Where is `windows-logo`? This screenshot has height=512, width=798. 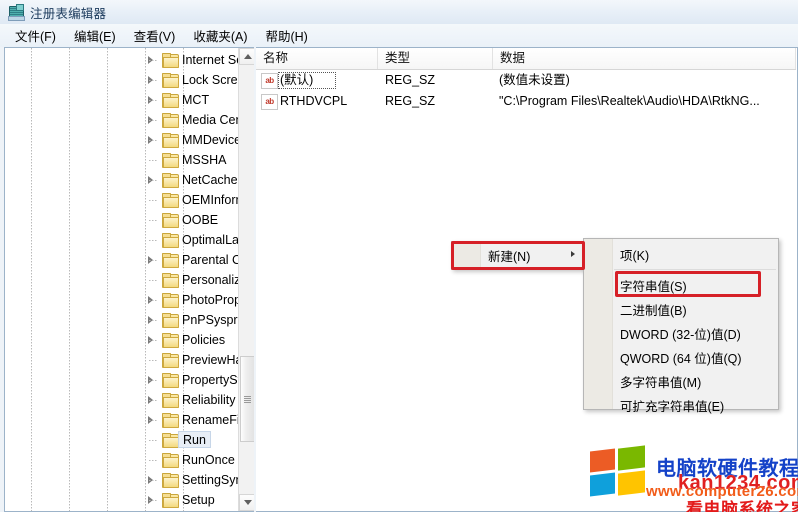
windows-logo is located at coordinates (618, 471).